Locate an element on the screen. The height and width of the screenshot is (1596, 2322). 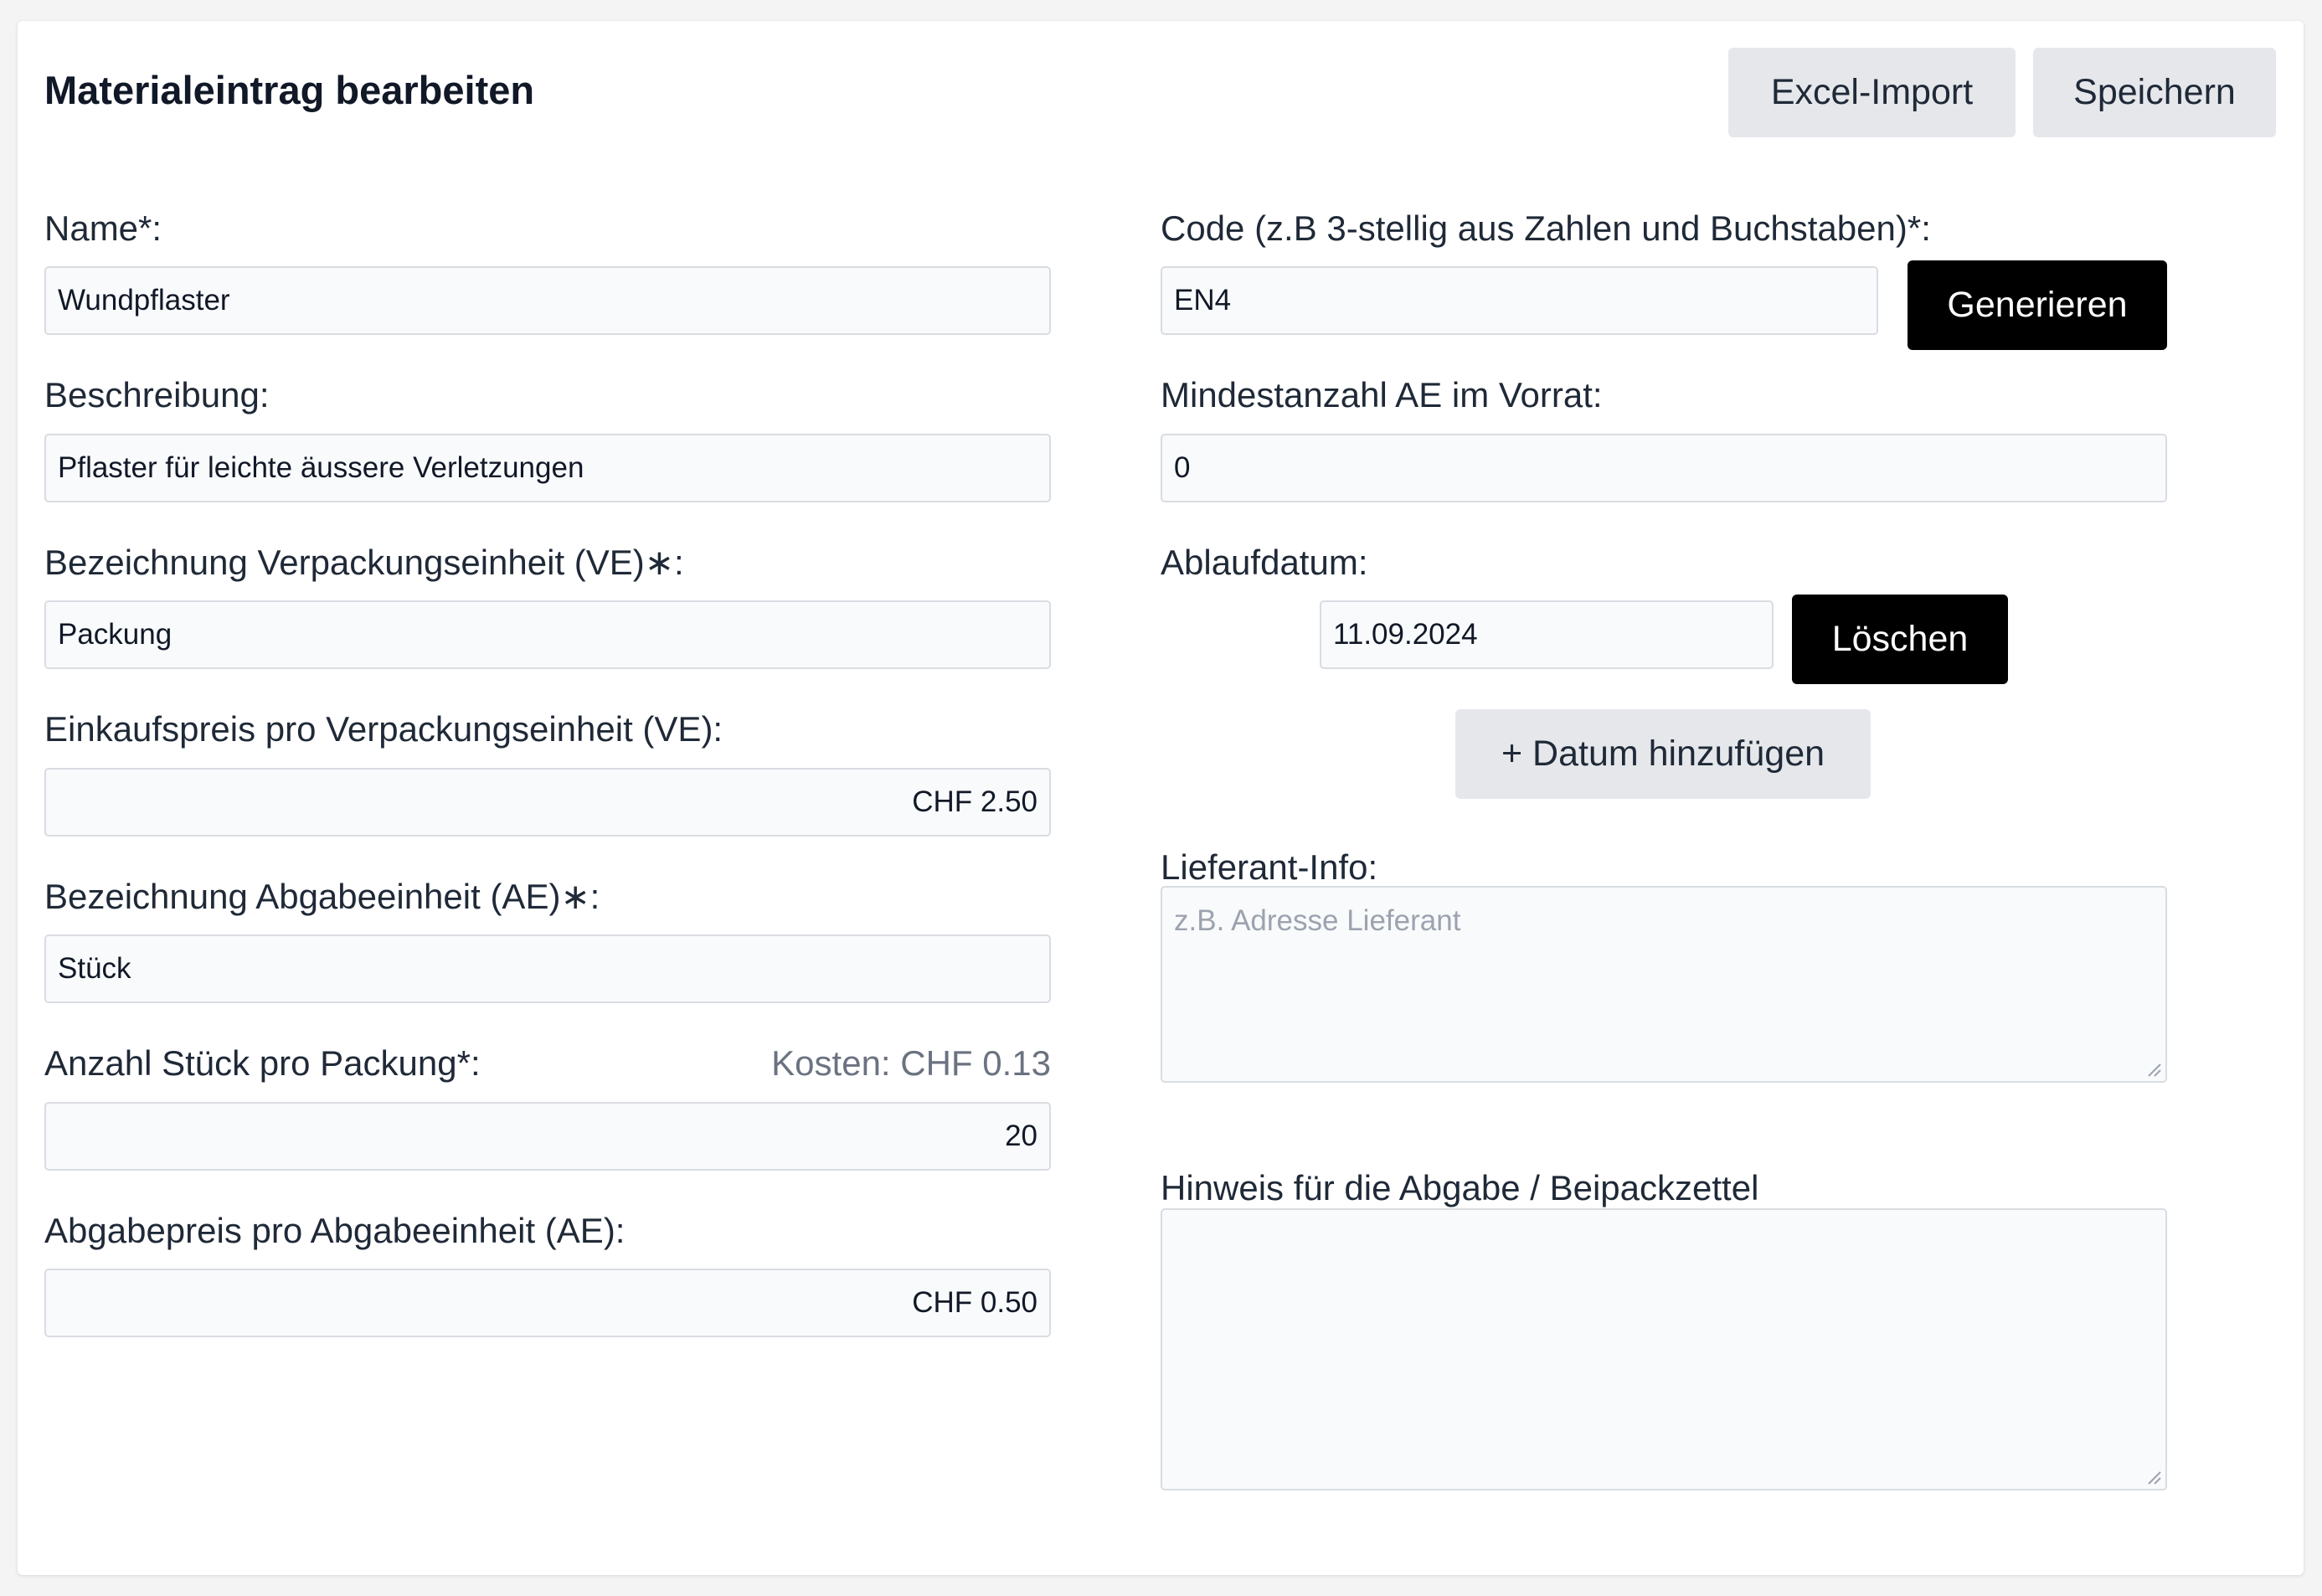
add-date-button: + Datum hinzufügen is located at coordinates (1663, 754).